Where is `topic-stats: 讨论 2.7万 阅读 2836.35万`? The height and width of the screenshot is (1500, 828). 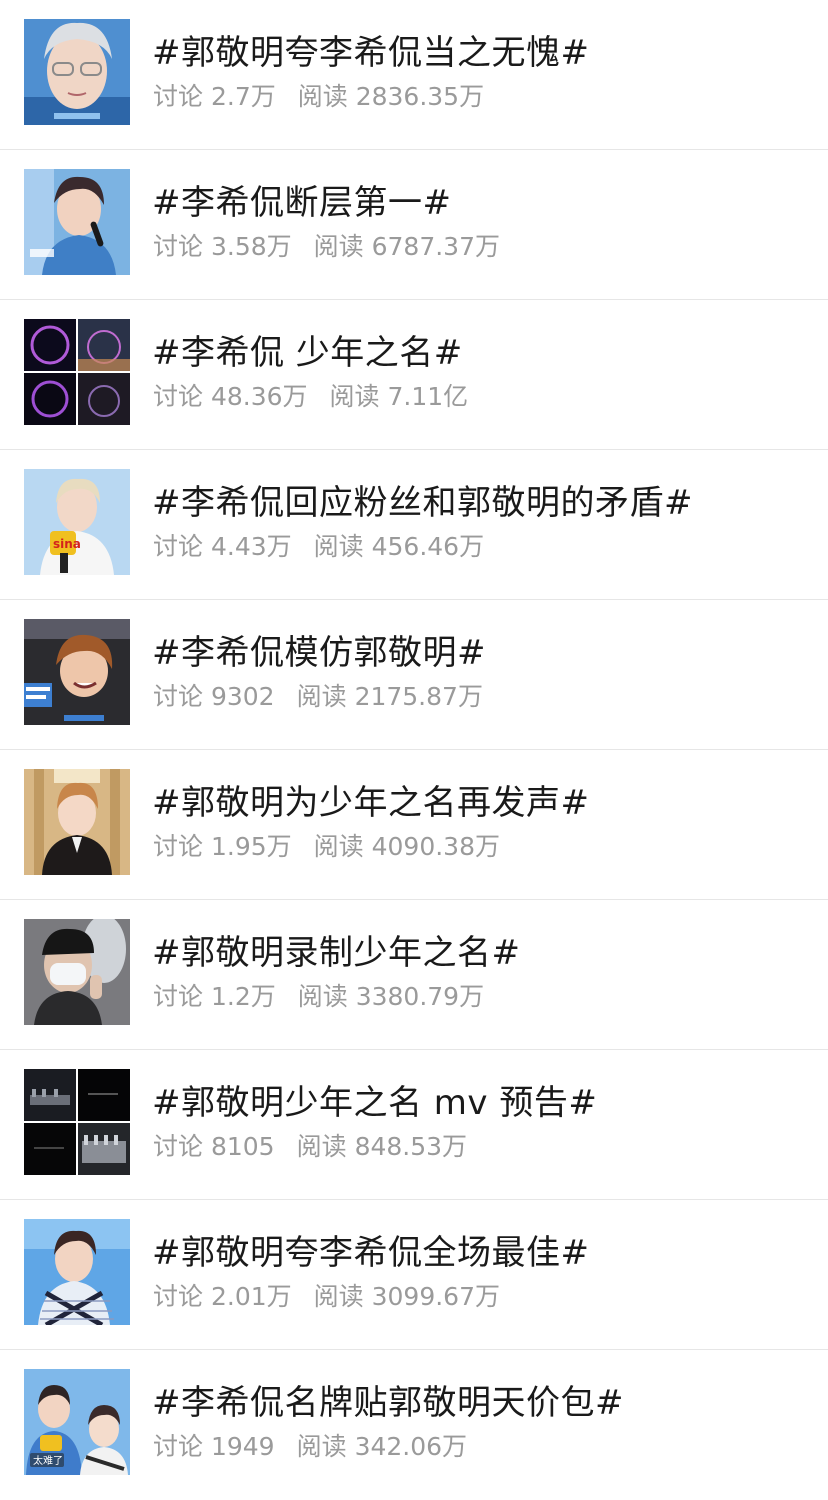
topic-stats: 讨论 2.7万 阅读 2836.35万 is located at coordinates (318, 97).